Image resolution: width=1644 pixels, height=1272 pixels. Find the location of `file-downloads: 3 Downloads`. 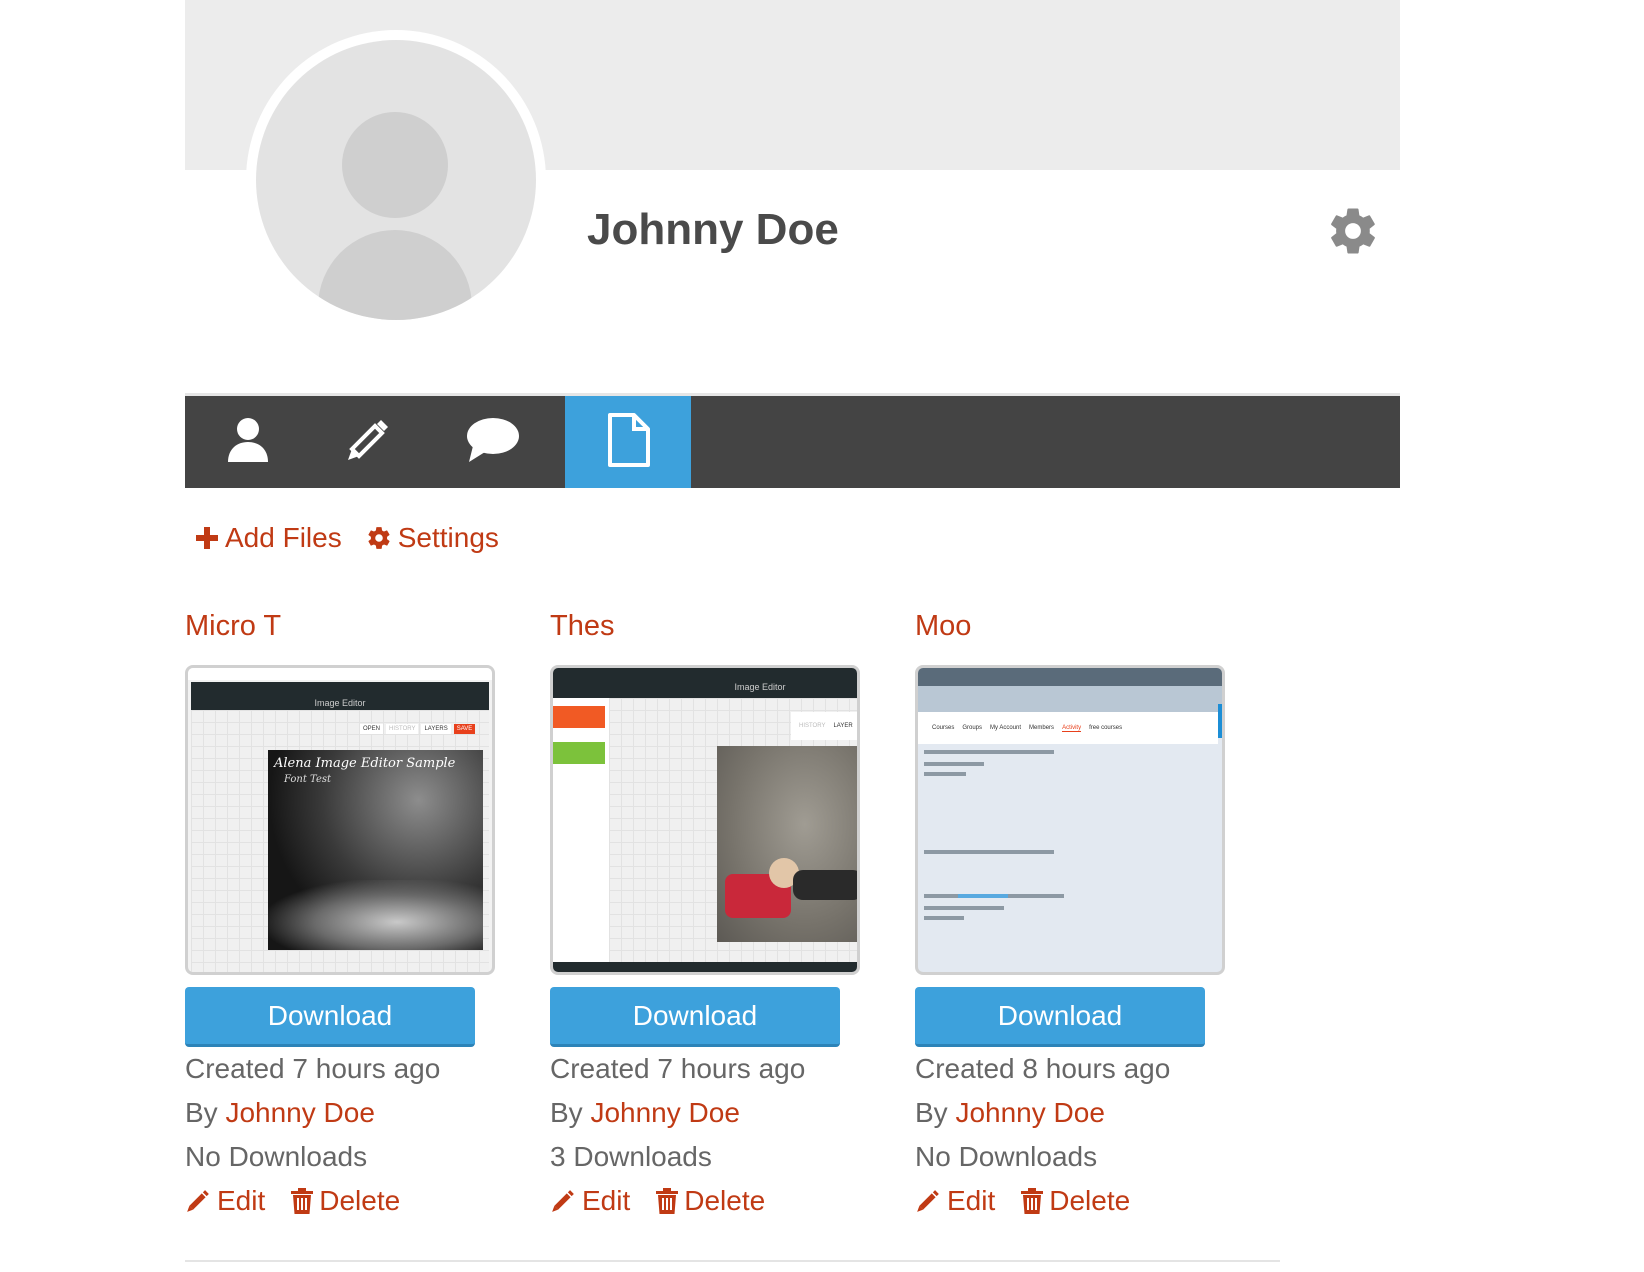

file-downloads: 3 Downloads is located at coordinates (631, 1156).